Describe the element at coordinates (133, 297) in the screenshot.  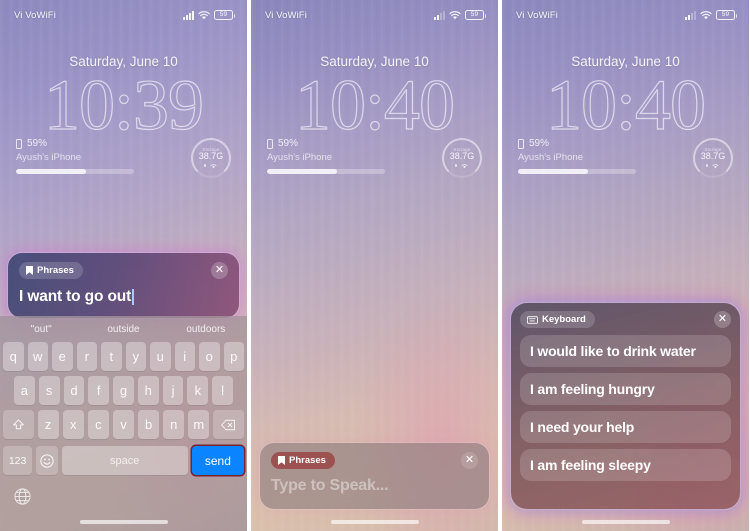
I see `text-caret` at that location.